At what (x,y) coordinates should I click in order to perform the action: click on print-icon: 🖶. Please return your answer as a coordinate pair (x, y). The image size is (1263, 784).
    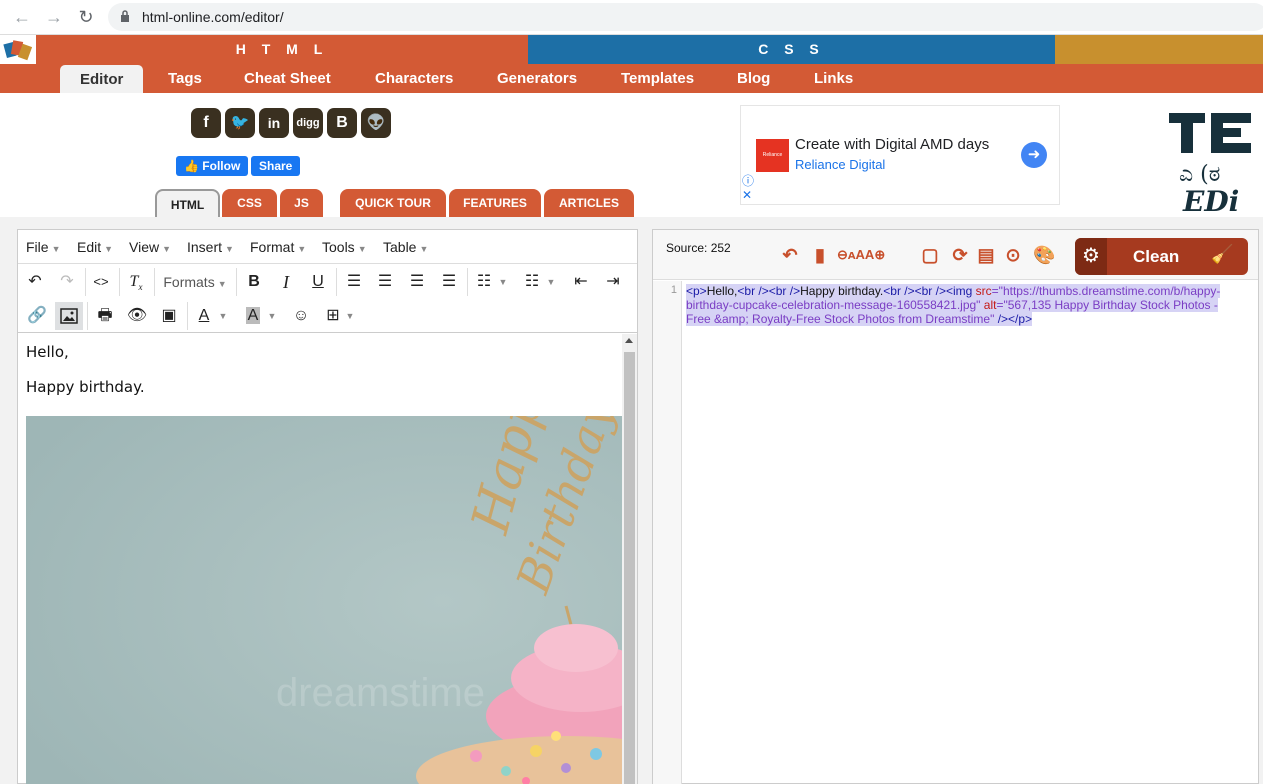
    Looking at the image, I should click on (105, 316).